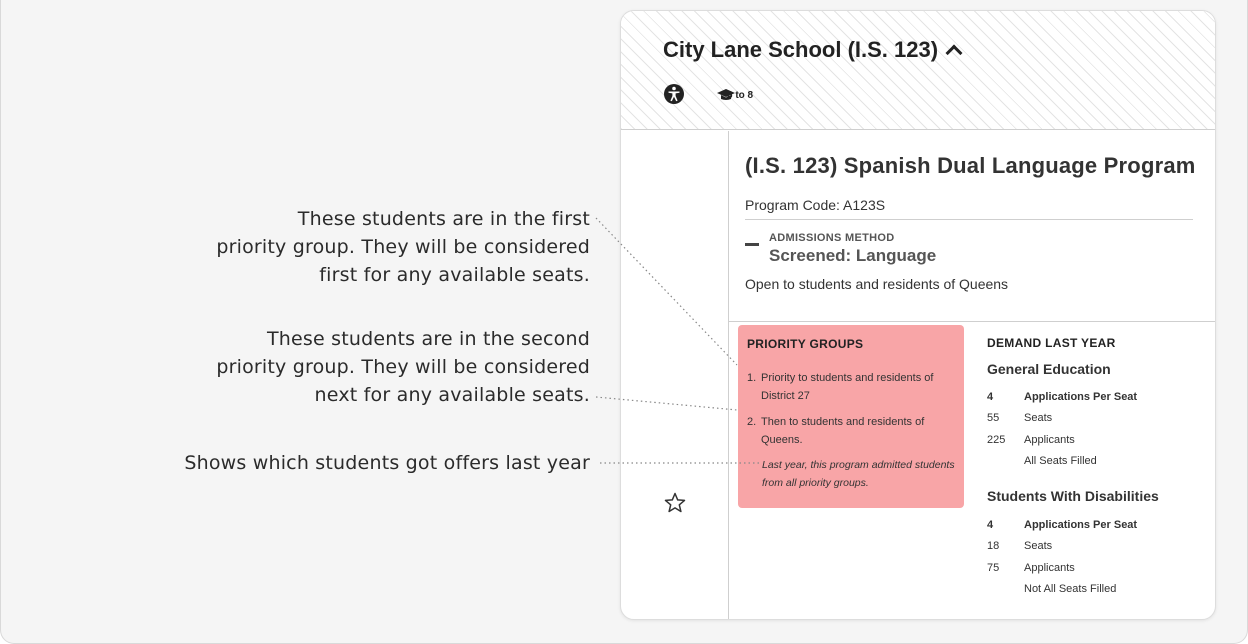 This screenshot has height=644, width=1248. I want to click on card-left-column, so click(675, 375).